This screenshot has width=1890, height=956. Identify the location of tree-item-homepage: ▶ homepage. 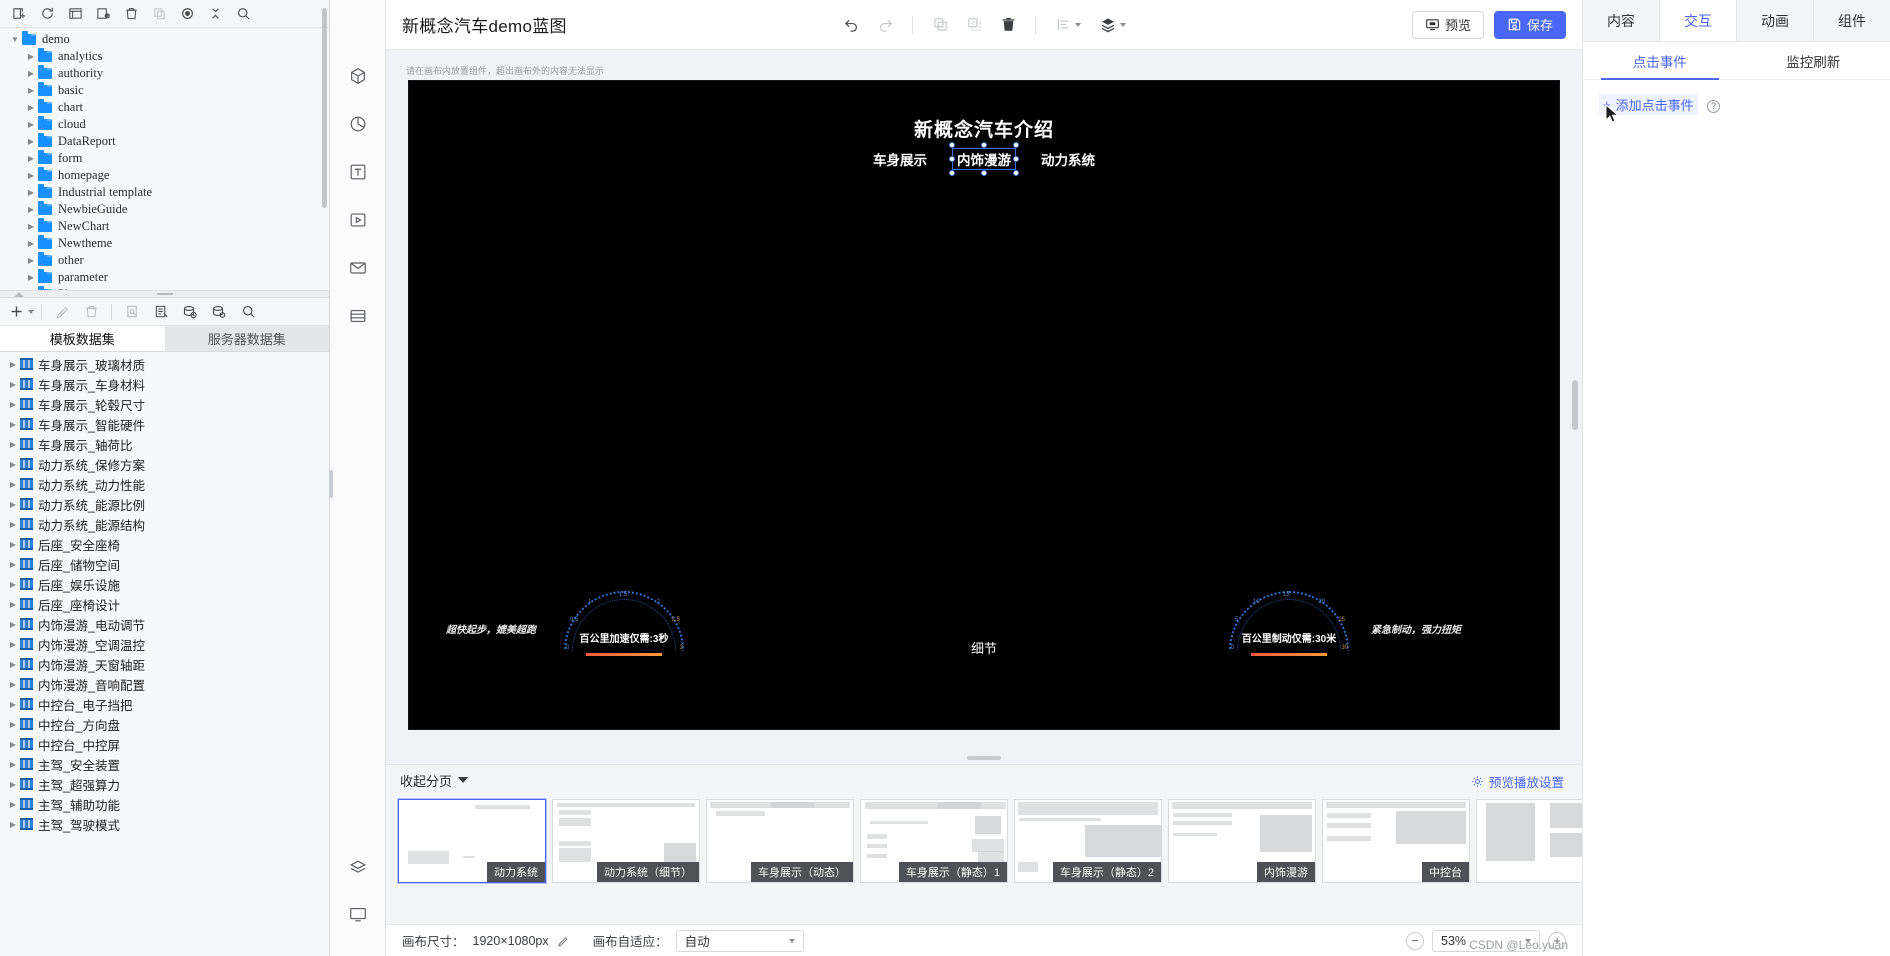
(164, 175).